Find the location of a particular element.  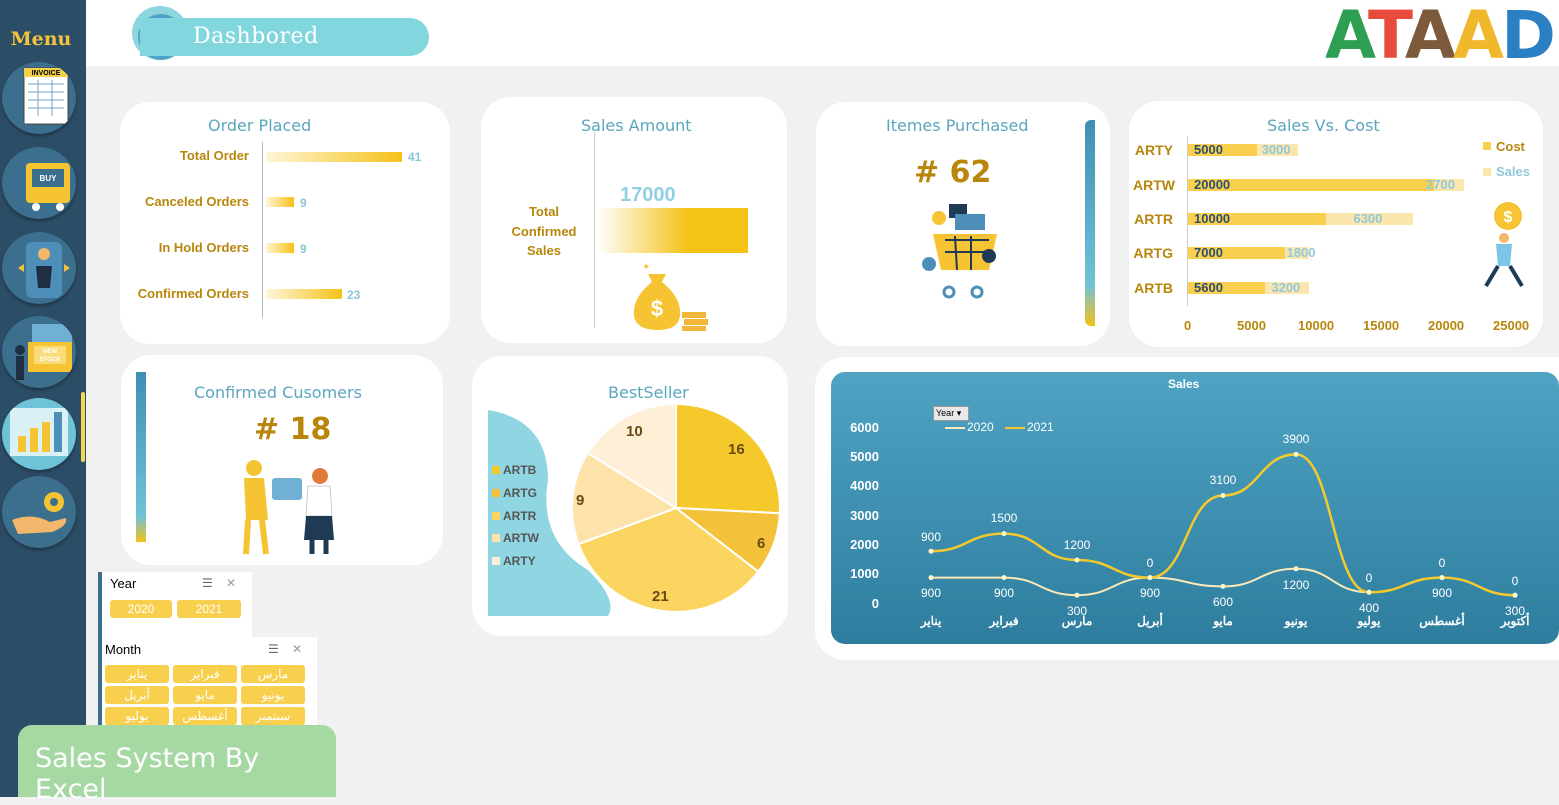

ataad-logo: ATAAD is located at coordinates (1440, 37).